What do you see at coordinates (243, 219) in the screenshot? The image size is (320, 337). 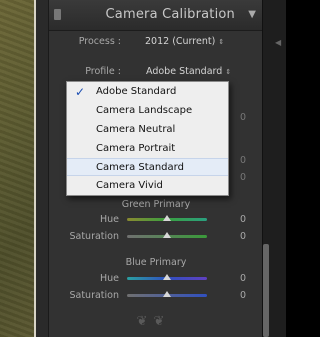 I see `green-hue-value: 0` at bounding box center [243, 219].